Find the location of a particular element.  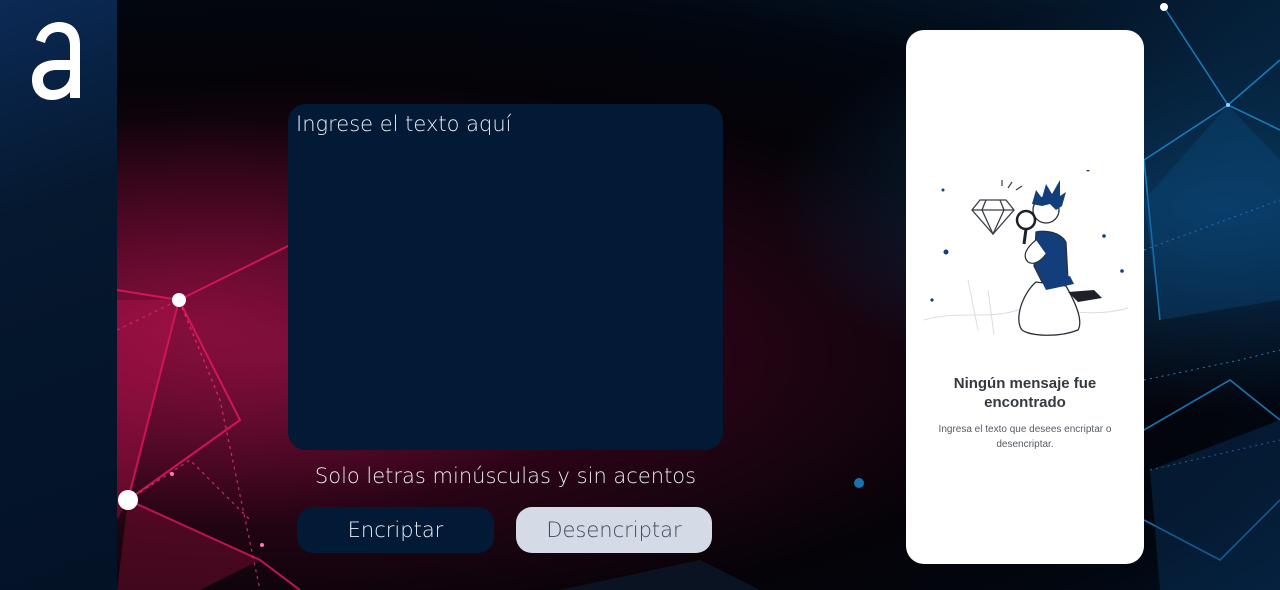

input-hint: Solo letras minúsculas y sin acentos is located at coordinates (505, 476).